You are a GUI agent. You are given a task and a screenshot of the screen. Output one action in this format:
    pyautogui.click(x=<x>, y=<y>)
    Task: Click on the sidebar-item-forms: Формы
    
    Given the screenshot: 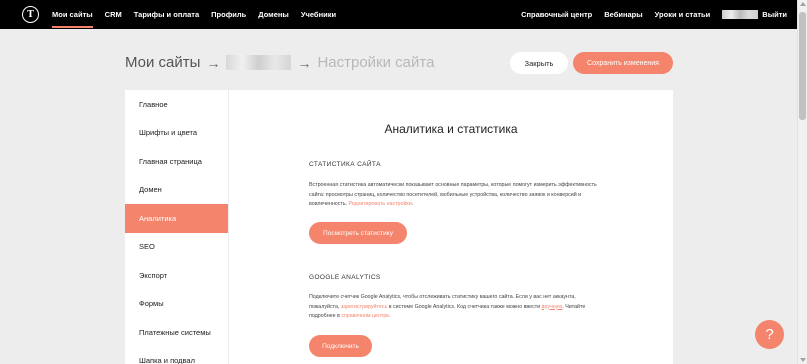 What is the action you would take?
    pyautogui.click(x=176, y=304)
    